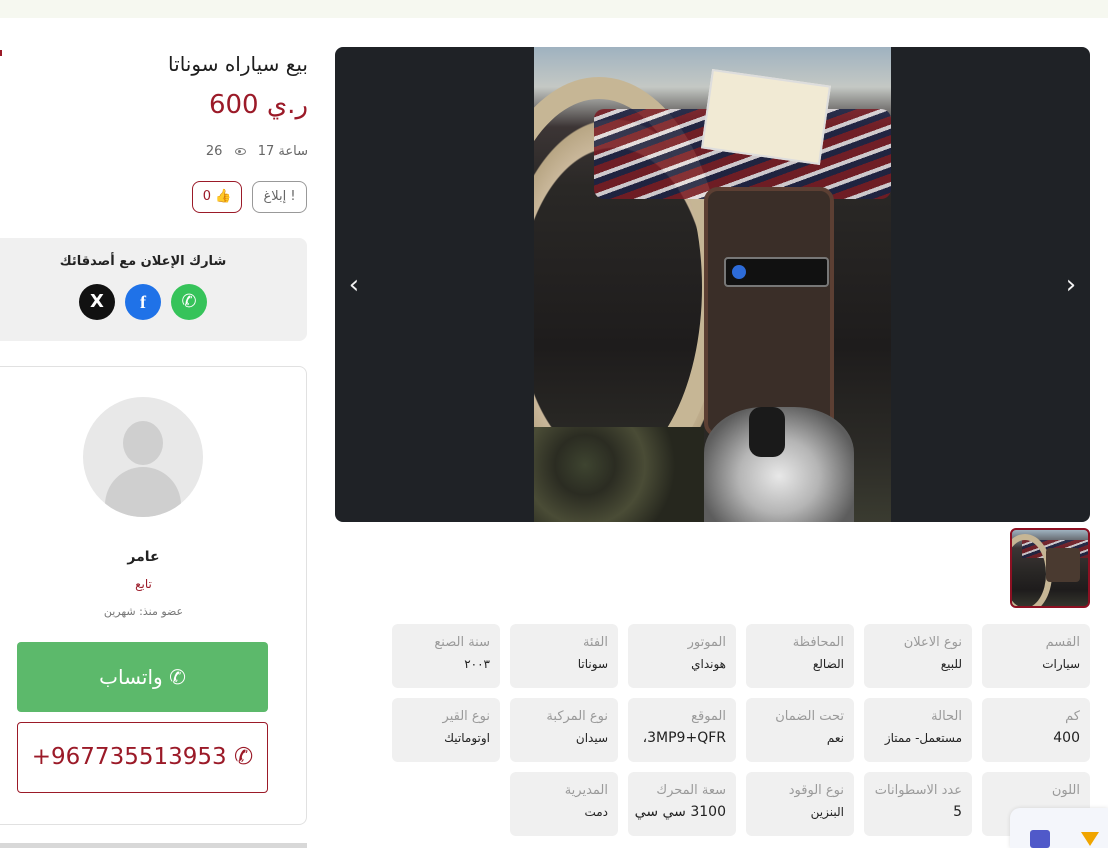 This screenshot has height=848, width=1108. Describe the element at coordinates (240, 151) in the screenshot. I see `eye-icon` at that location.